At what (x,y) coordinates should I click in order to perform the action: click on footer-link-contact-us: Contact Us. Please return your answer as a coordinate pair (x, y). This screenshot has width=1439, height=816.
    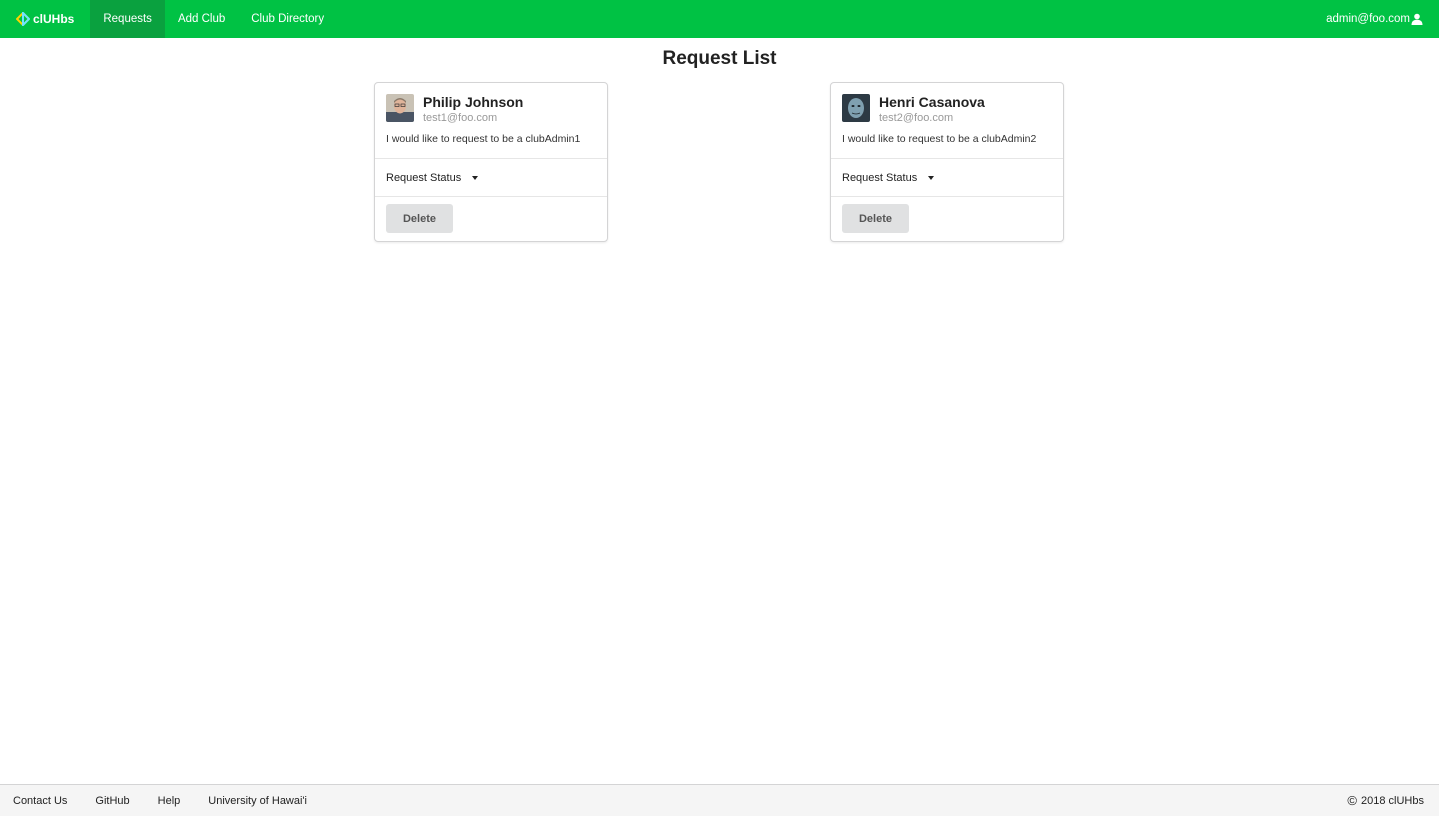
    Looking at the image, I should click on (40, 801).